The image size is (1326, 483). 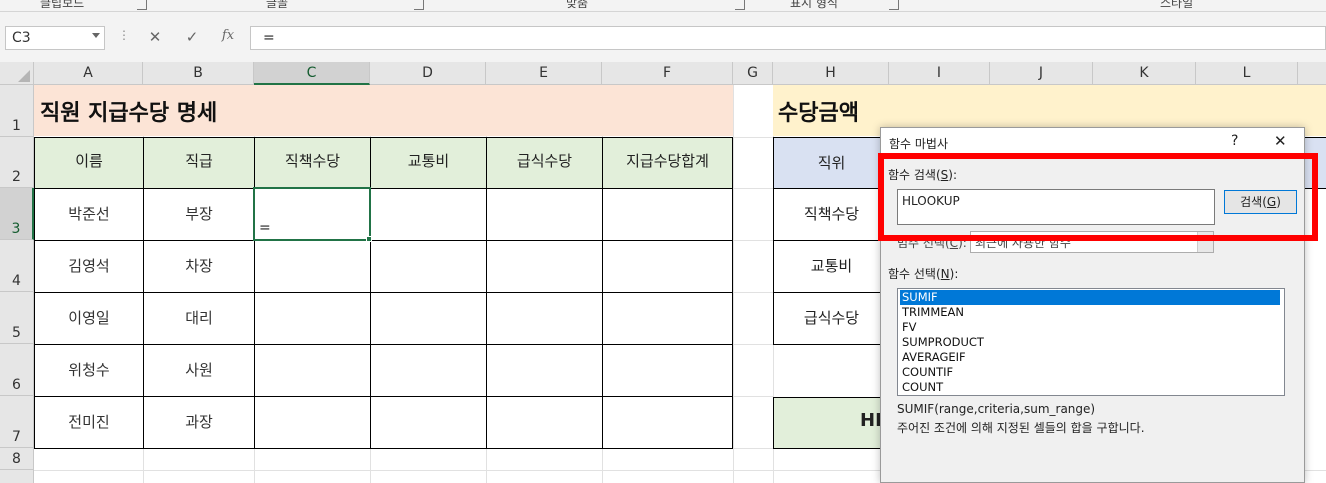 I want to click on cell-rank: 사원, so click(x=199, y=370).